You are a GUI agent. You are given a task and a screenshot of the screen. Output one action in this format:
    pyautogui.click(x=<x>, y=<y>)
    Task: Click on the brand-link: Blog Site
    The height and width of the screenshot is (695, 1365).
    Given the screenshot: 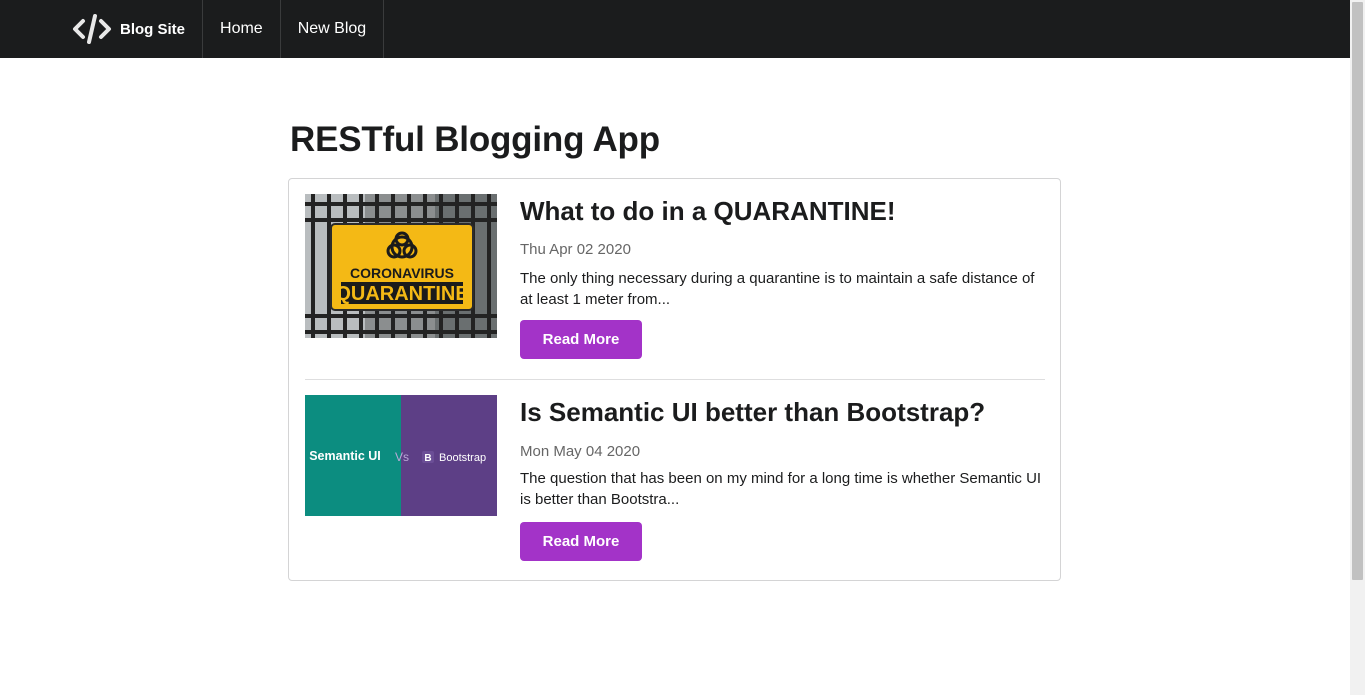 What is the action you would take?
    pyautogui.click(x=130, y=29)
    